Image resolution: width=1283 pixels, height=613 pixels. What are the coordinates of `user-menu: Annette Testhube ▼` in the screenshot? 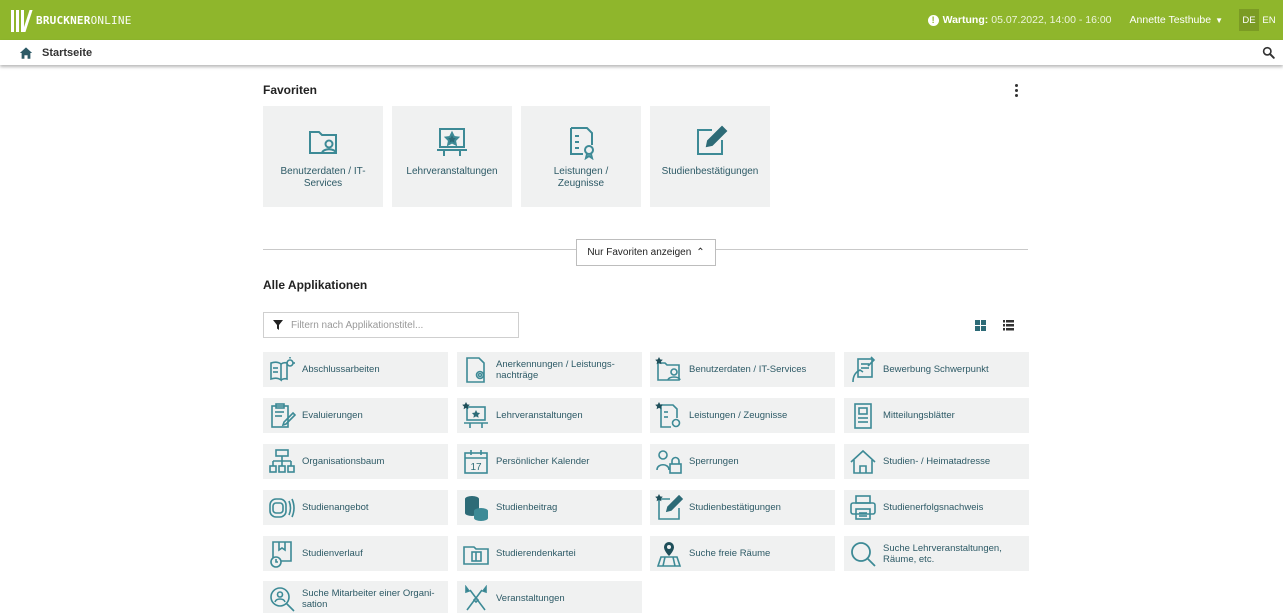 It's located at (1176, 20).